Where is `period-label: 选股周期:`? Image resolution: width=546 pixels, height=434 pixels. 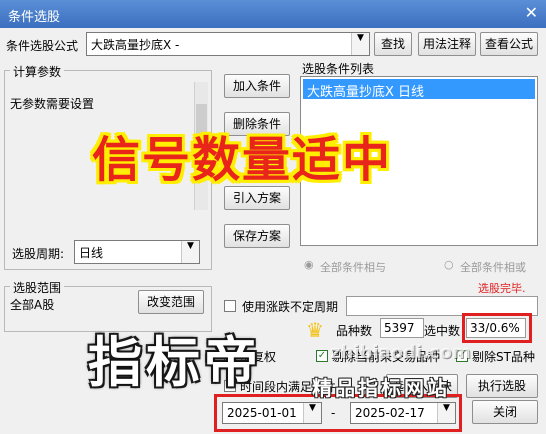 period-label: 选股周期: is located at coordinates (38, 254).